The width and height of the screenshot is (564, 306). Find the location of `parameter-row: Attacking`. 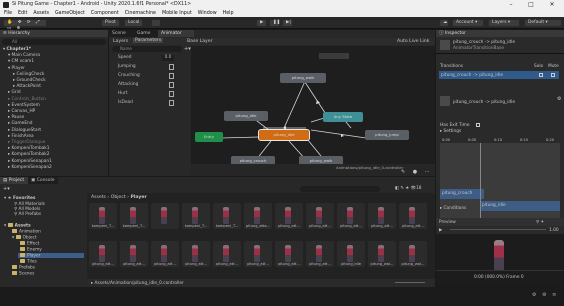

parameter-row: Attacking is located at coordinates (147, 85).